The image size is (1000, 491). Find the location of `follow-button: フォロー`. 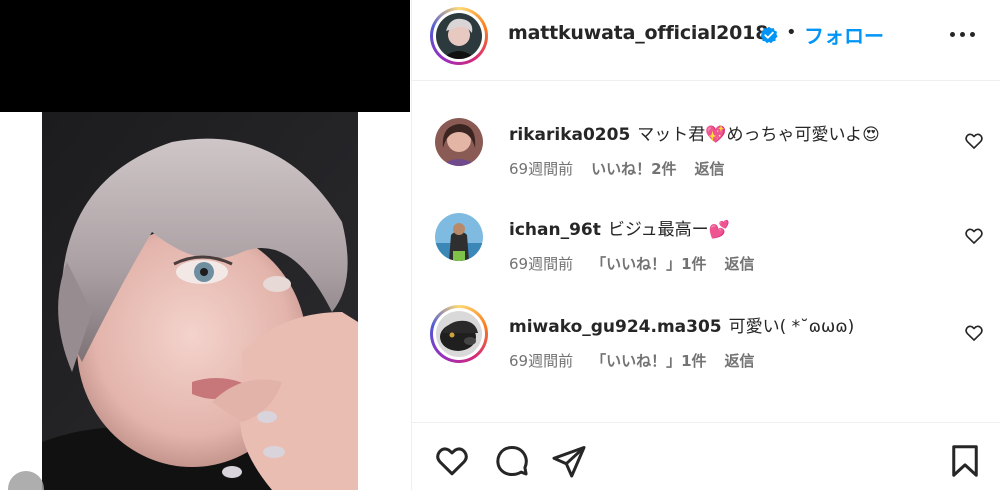

follow-button: フォロー is located at coordinates (844, 34).